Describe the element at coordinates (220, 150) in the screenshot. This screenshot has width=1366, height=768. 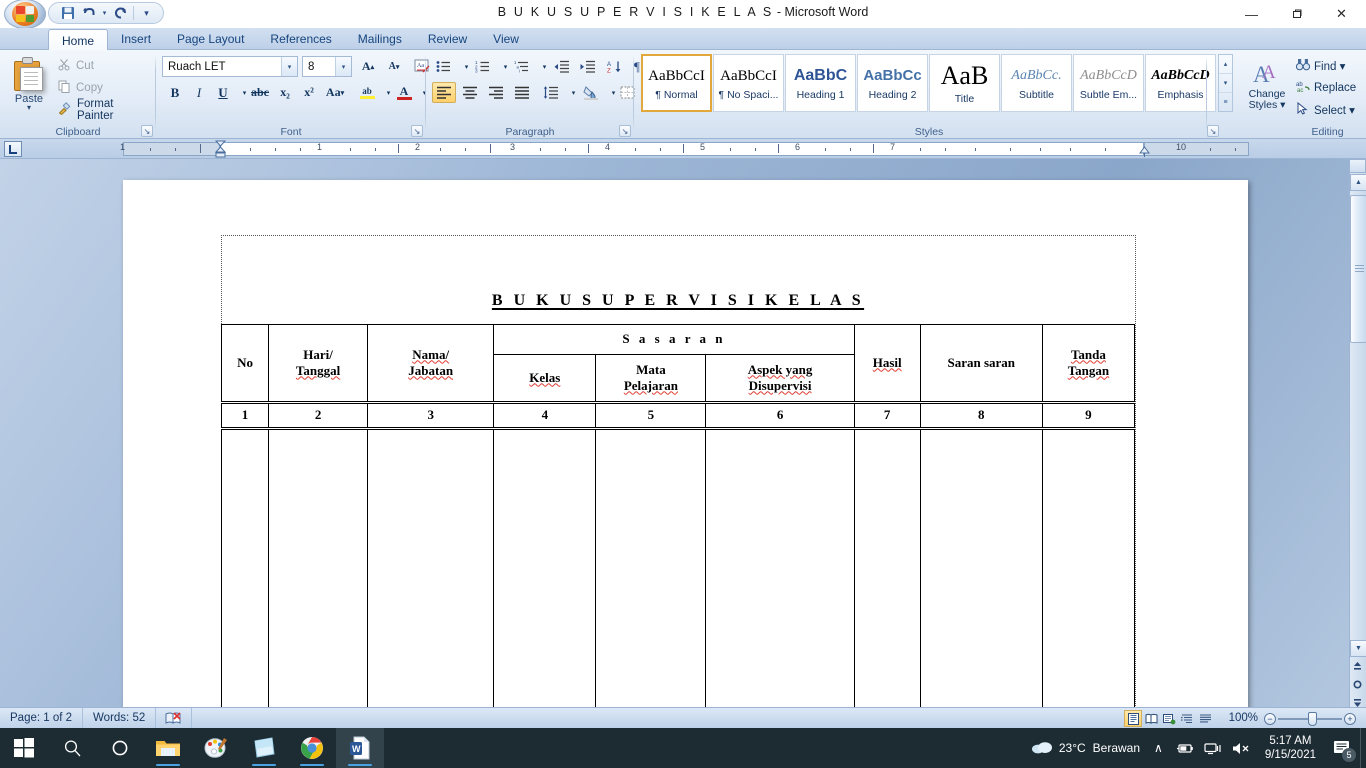
I see `first-line-indent-marker` at that location.